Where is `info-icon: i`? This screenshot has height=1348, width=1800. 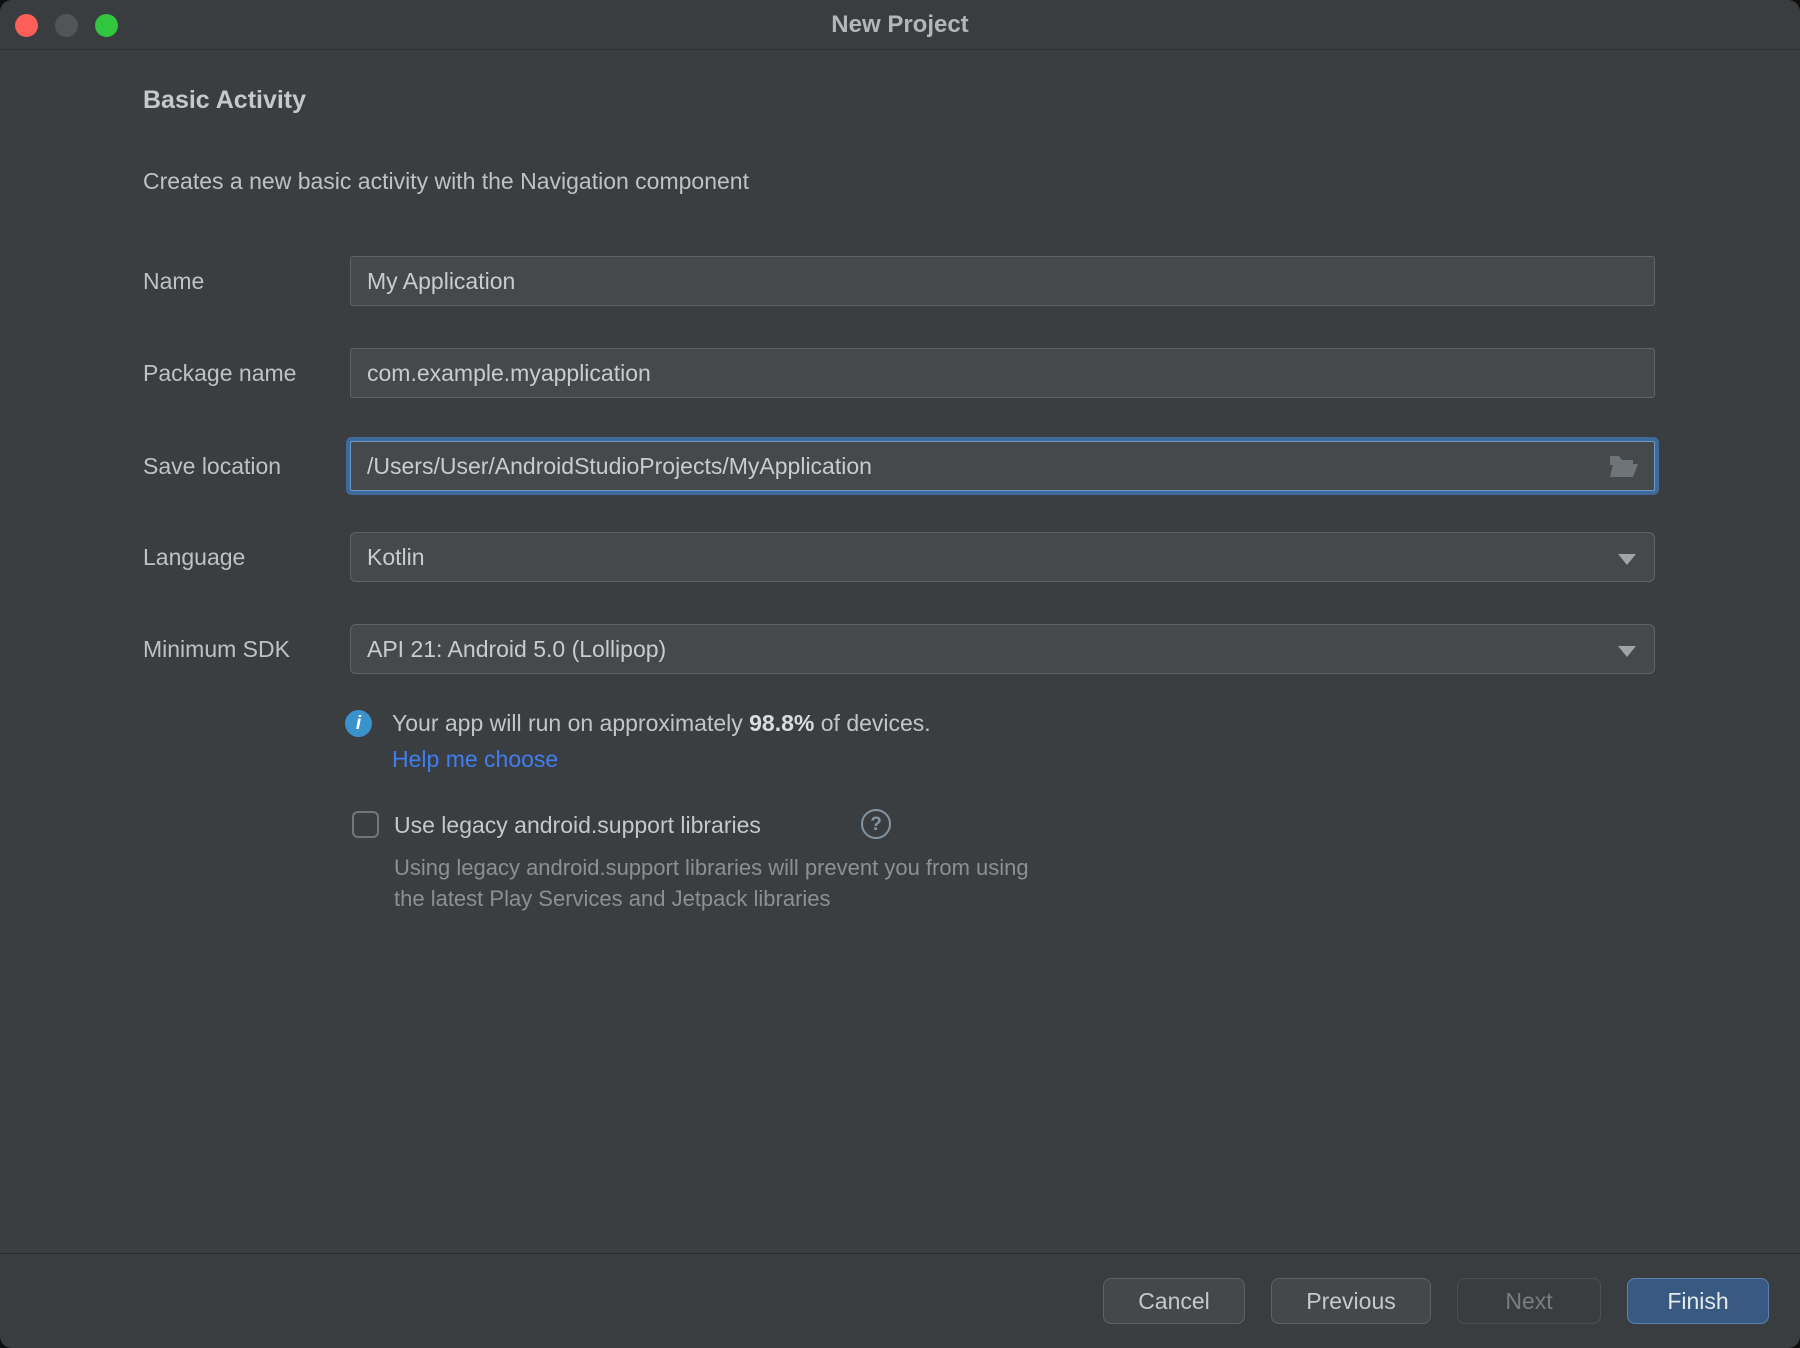
info-icon: i is located at coordinates (358, 723).